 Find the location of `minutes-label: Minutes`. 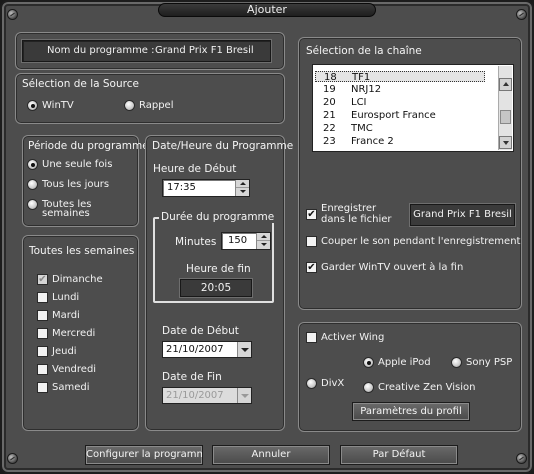

minutes-label: Minutes is located at coordinates (196, 242).